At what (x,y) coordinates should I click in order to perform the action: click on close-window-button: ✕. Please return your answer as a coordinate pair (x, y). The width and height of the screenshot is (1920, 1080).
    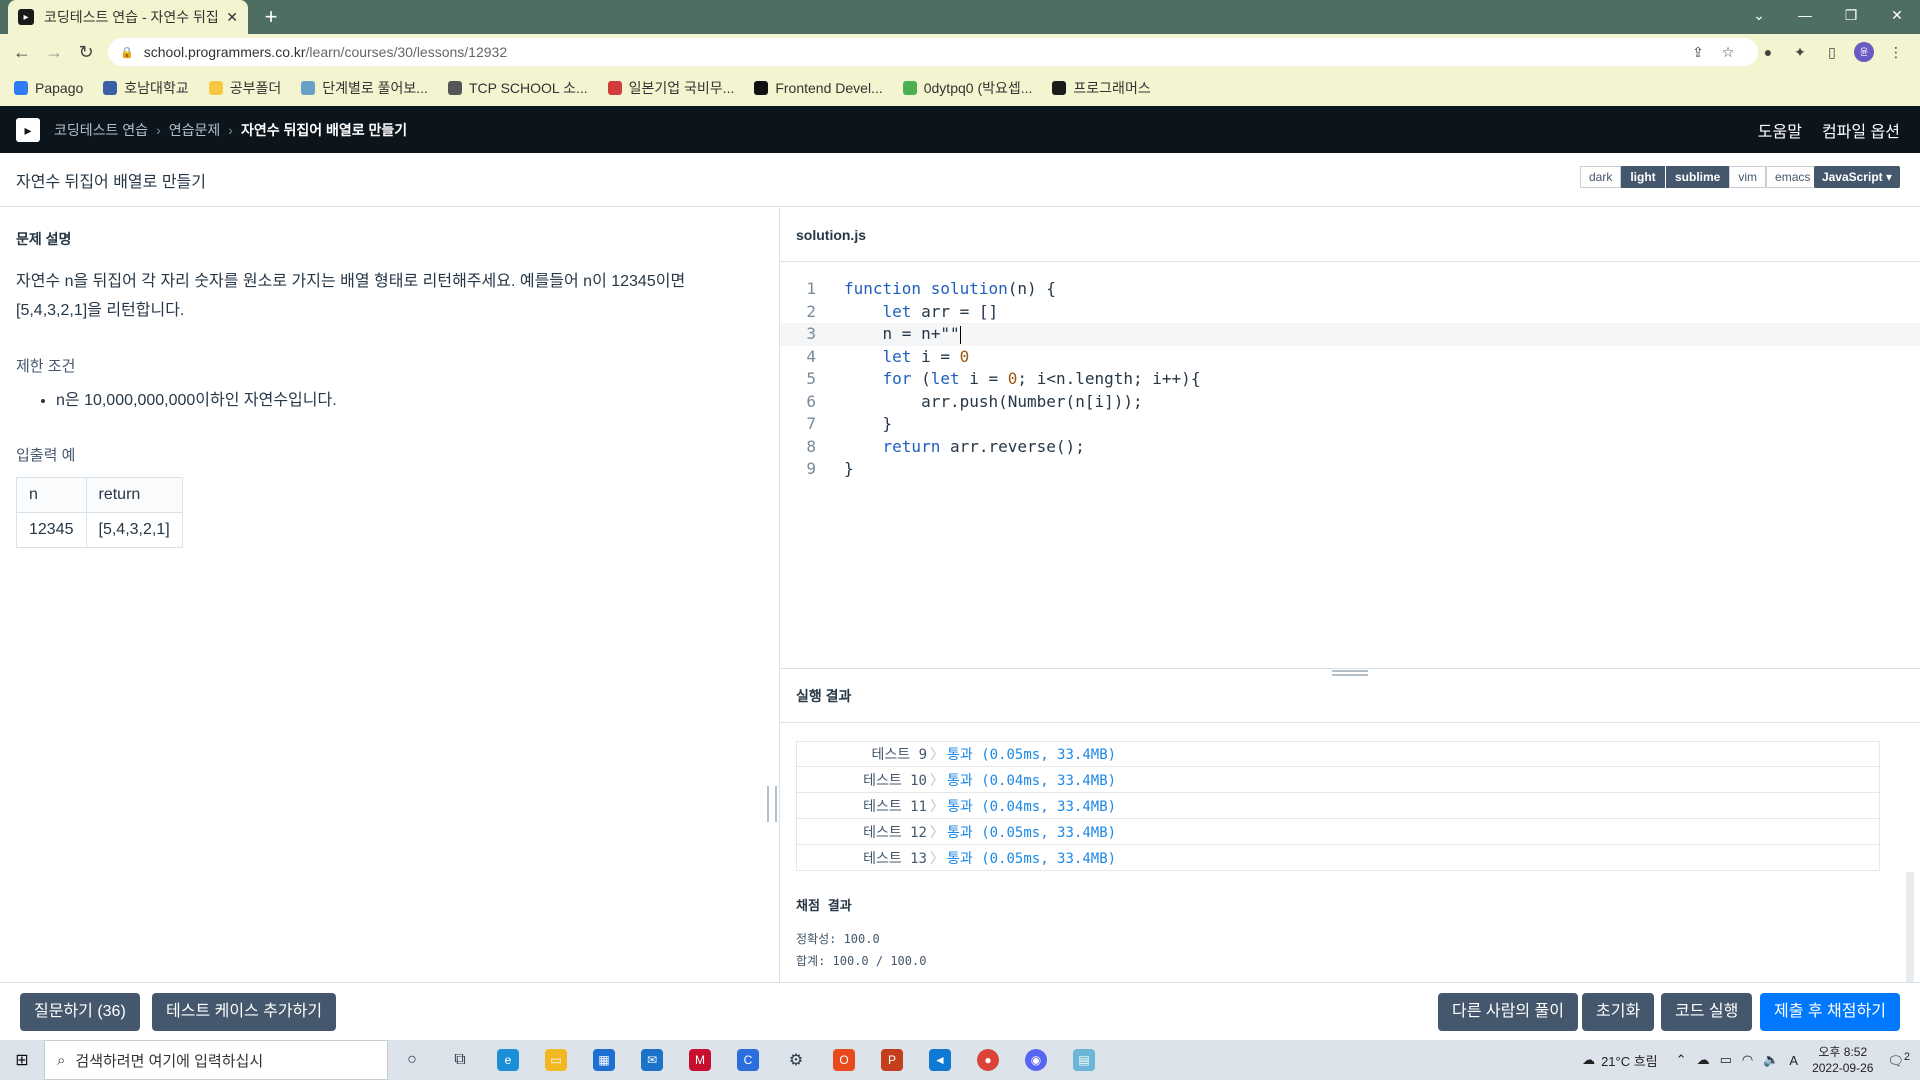
    Looking at the image, I should click on (1897, 15).